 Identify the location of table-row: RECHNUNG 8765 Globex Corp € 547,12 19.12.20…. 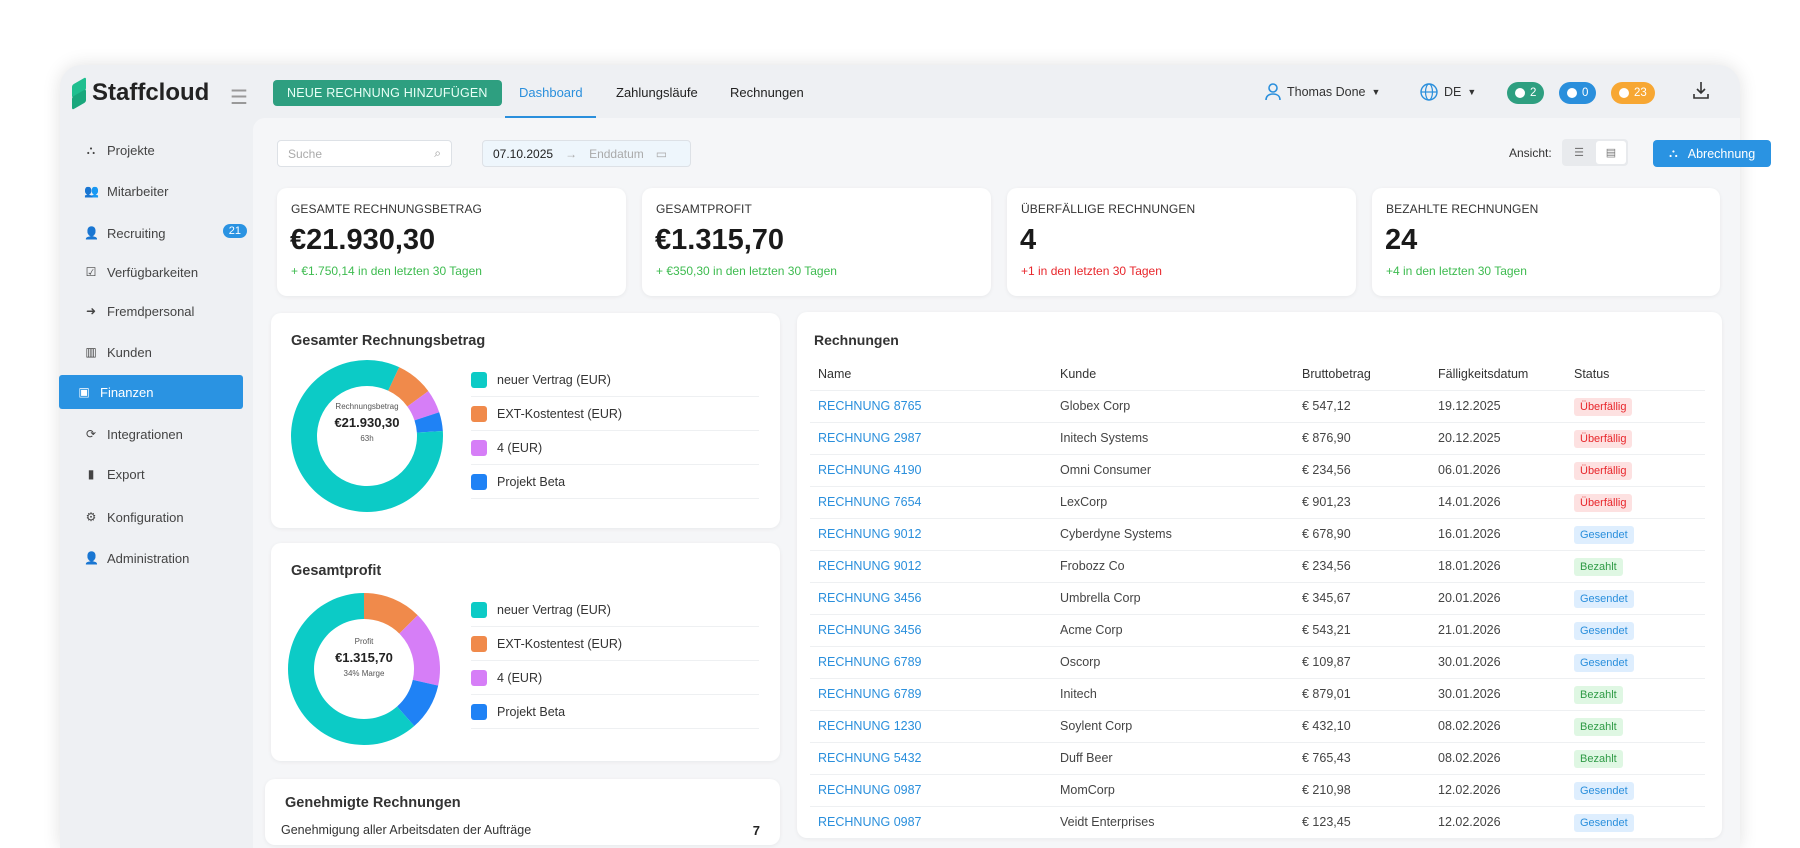
(1257, 406).